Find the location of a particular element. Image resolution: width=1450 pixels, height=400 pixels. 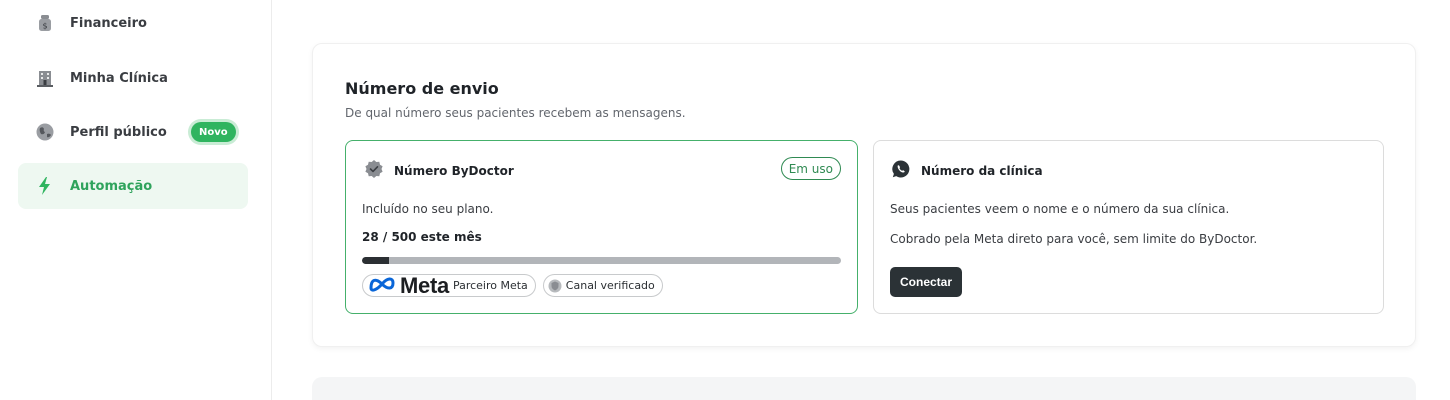

usage-counter: 28 / 500 este mês is located at coordinates (422, 237).